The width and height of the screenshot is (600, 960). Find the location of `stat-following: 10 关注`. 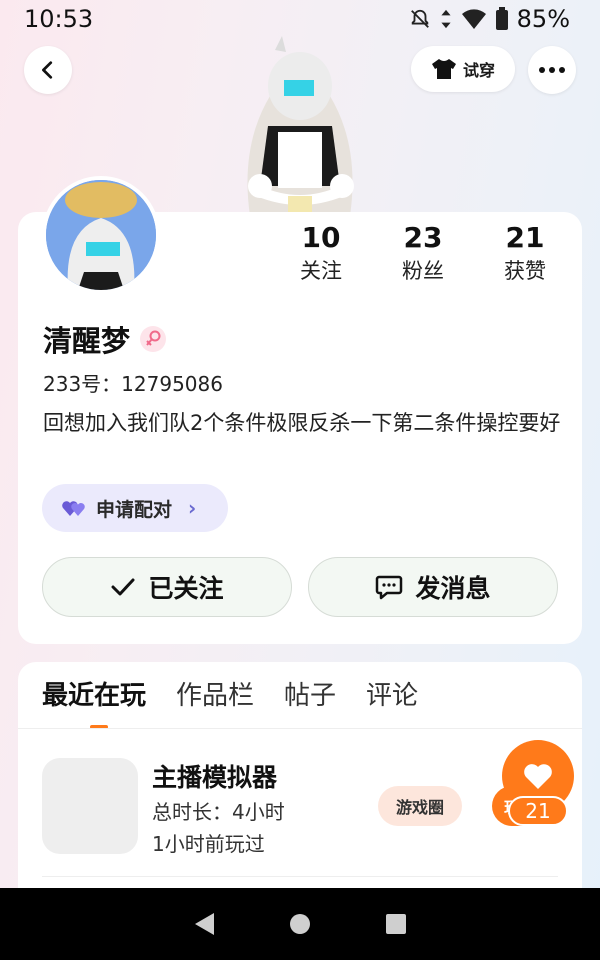

stat-following: 10 关注 is located at coordinates (321, 253).